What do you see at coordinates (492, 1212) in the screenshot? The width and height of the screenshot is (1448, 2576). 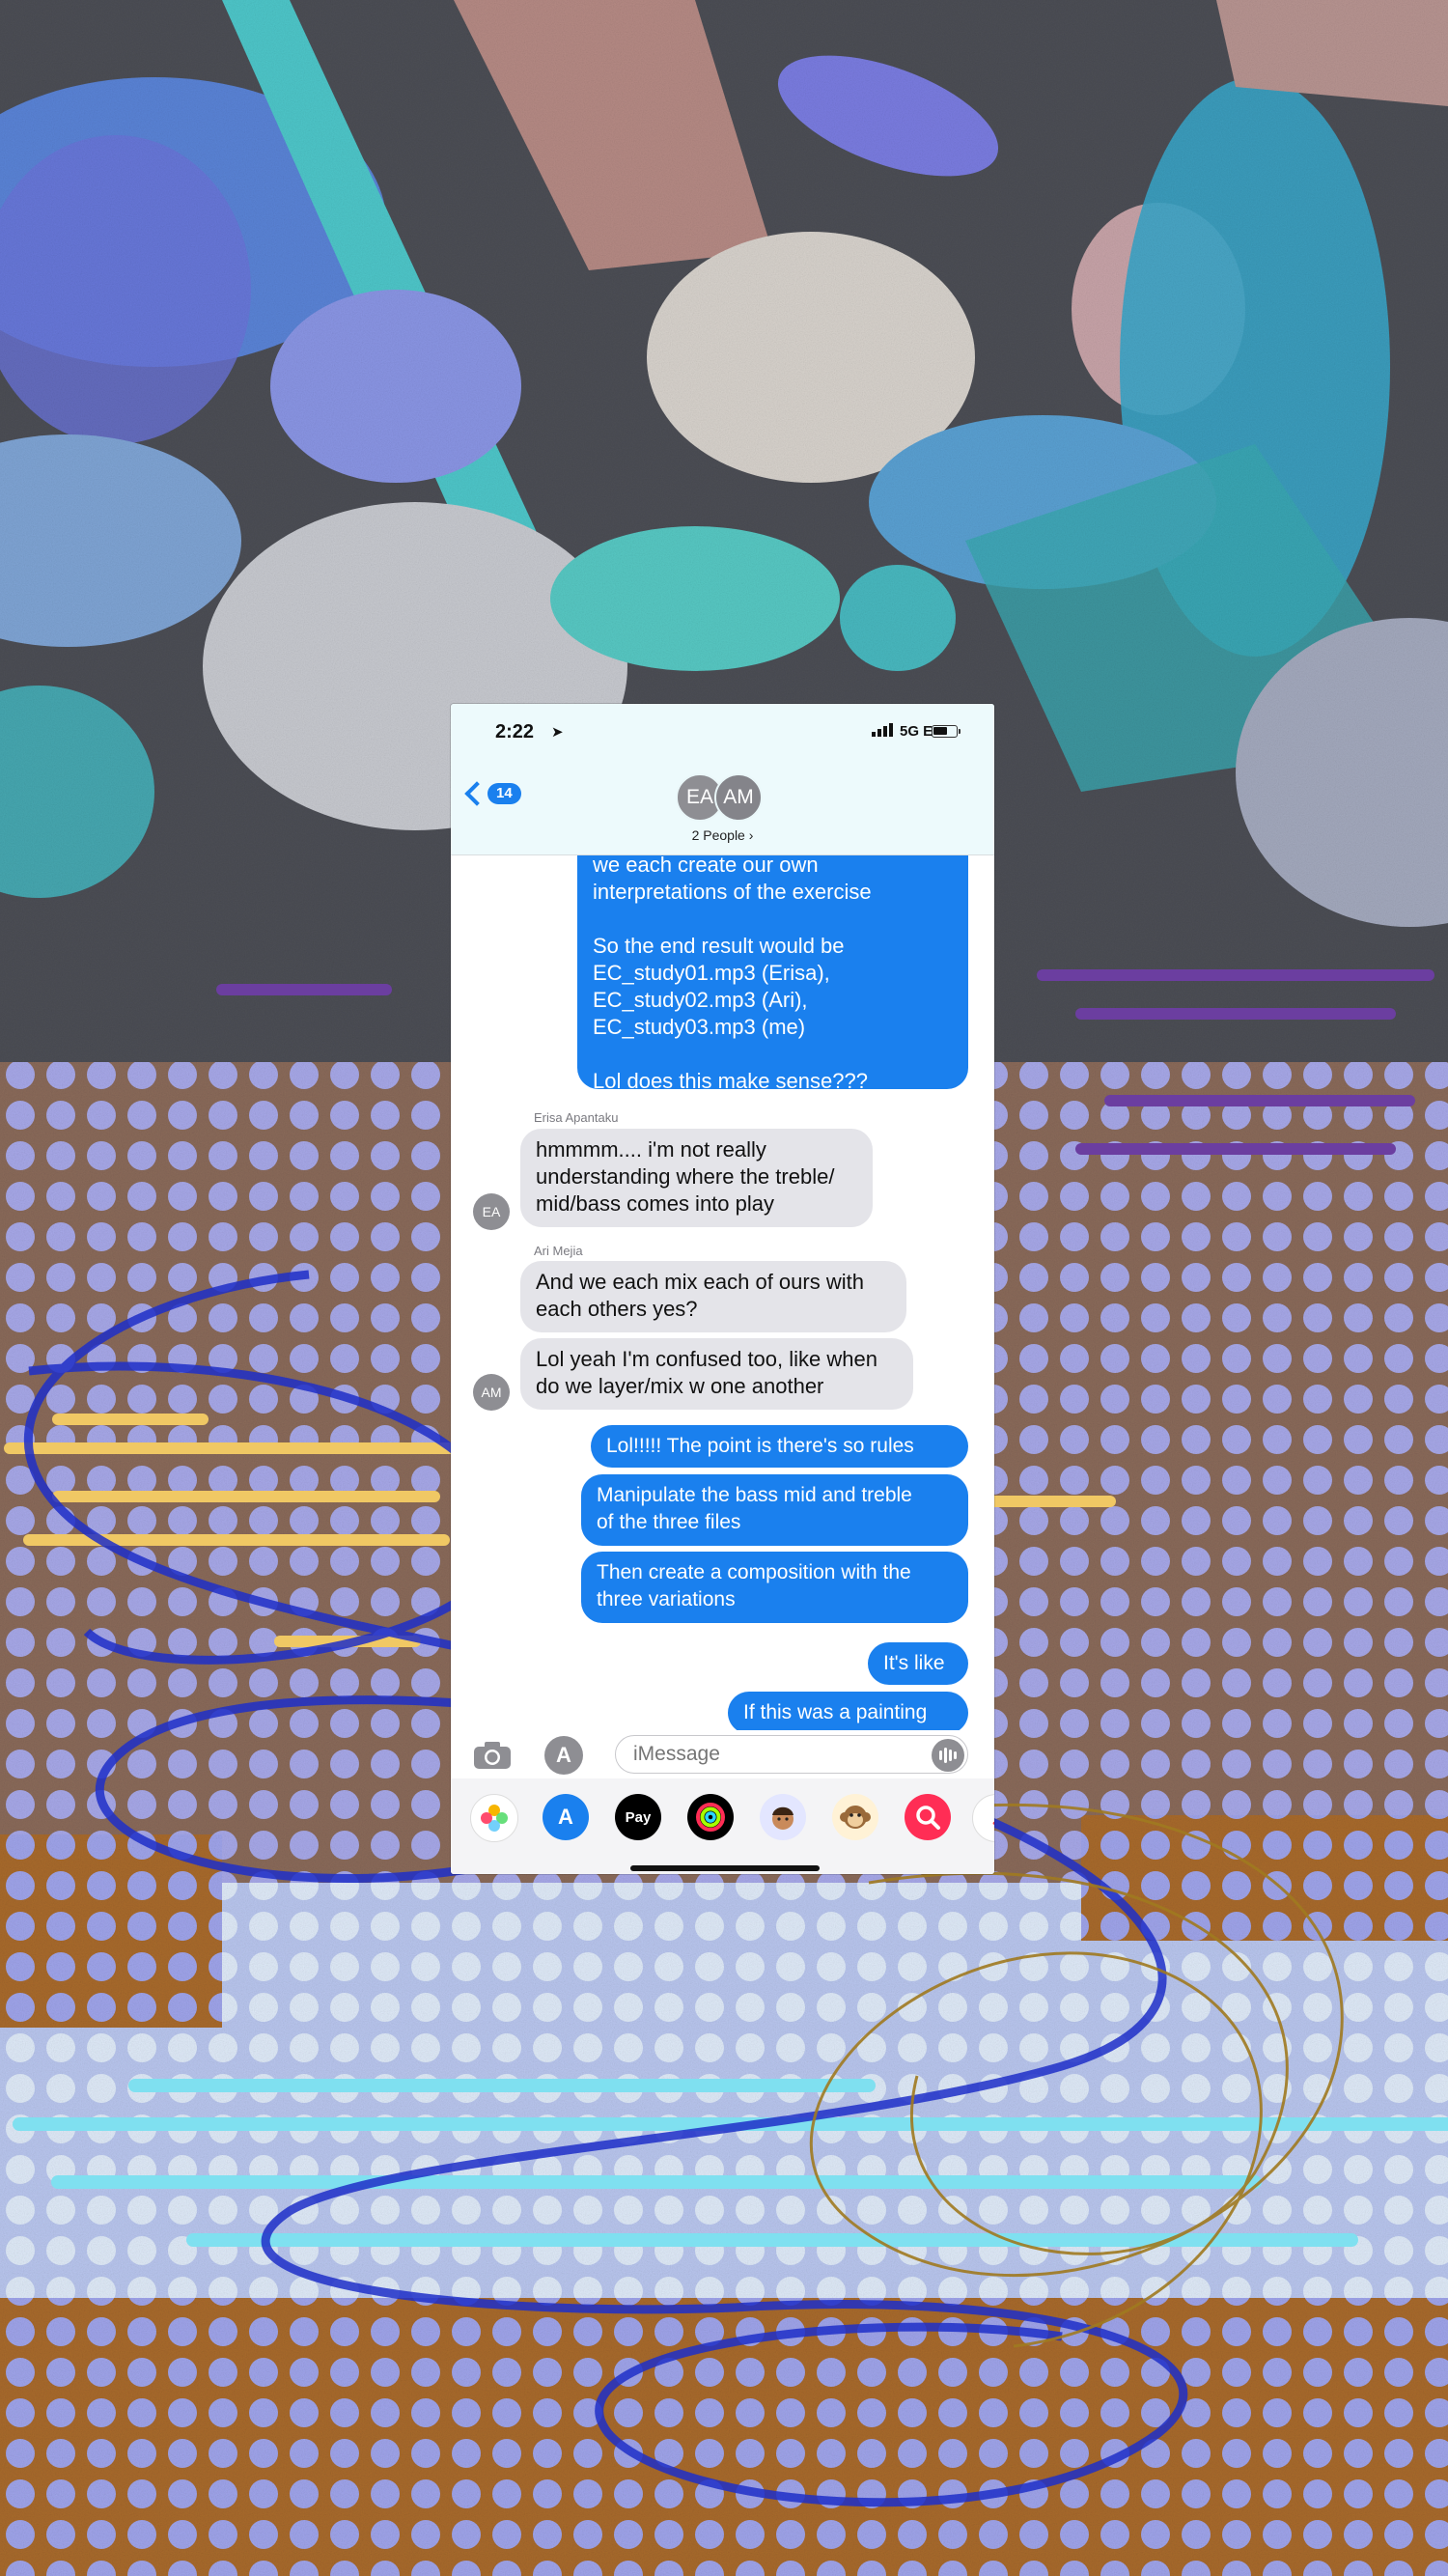 I see `avatar: EA` at bounding box center [492, 1212].